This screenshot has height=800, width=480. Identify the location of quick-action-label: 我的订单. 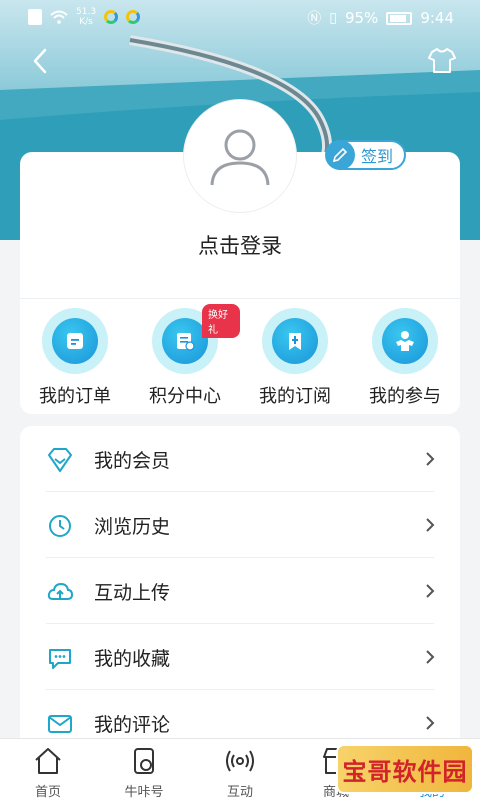
(75, 396).